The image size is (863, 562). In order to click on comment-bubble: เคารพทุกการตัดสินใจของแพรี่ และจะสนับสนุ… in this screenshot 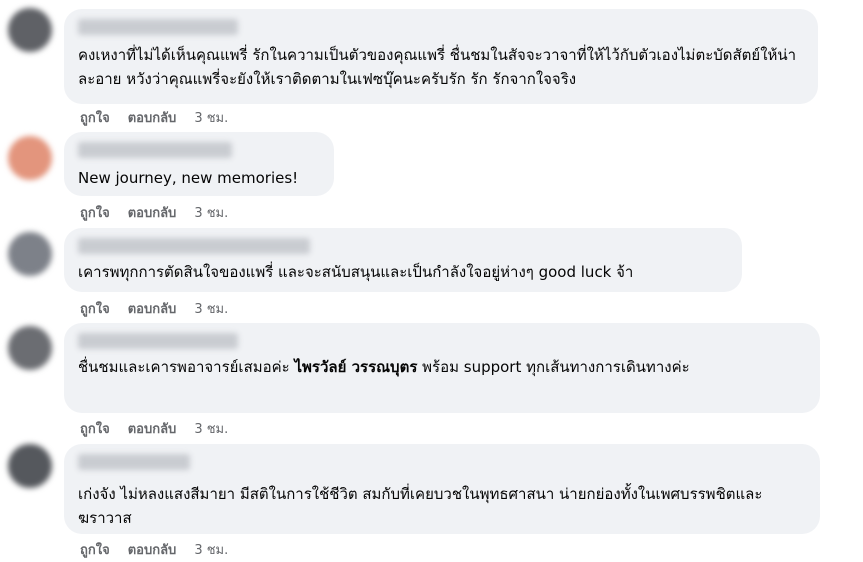, I will do `click(403, 260)`.